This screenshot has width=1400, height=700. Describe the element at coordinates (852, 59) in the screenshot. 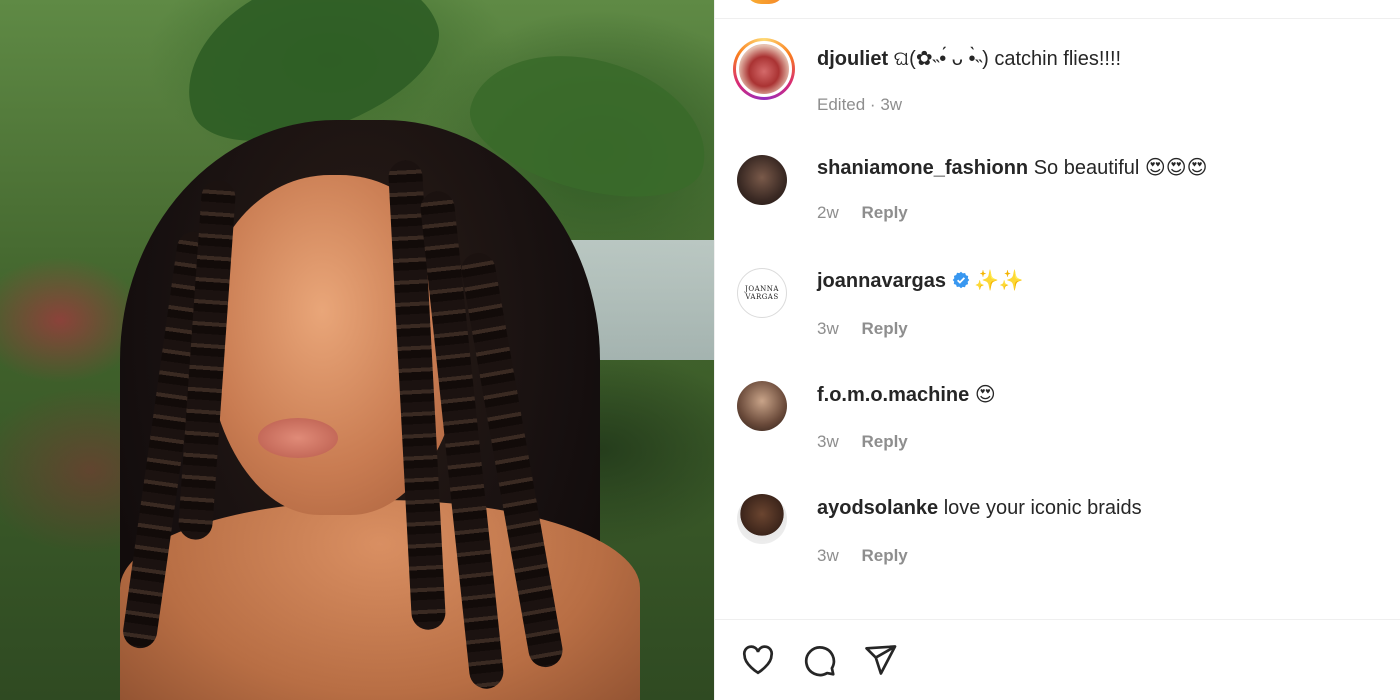

I see `author-username: djouliet` at that location.